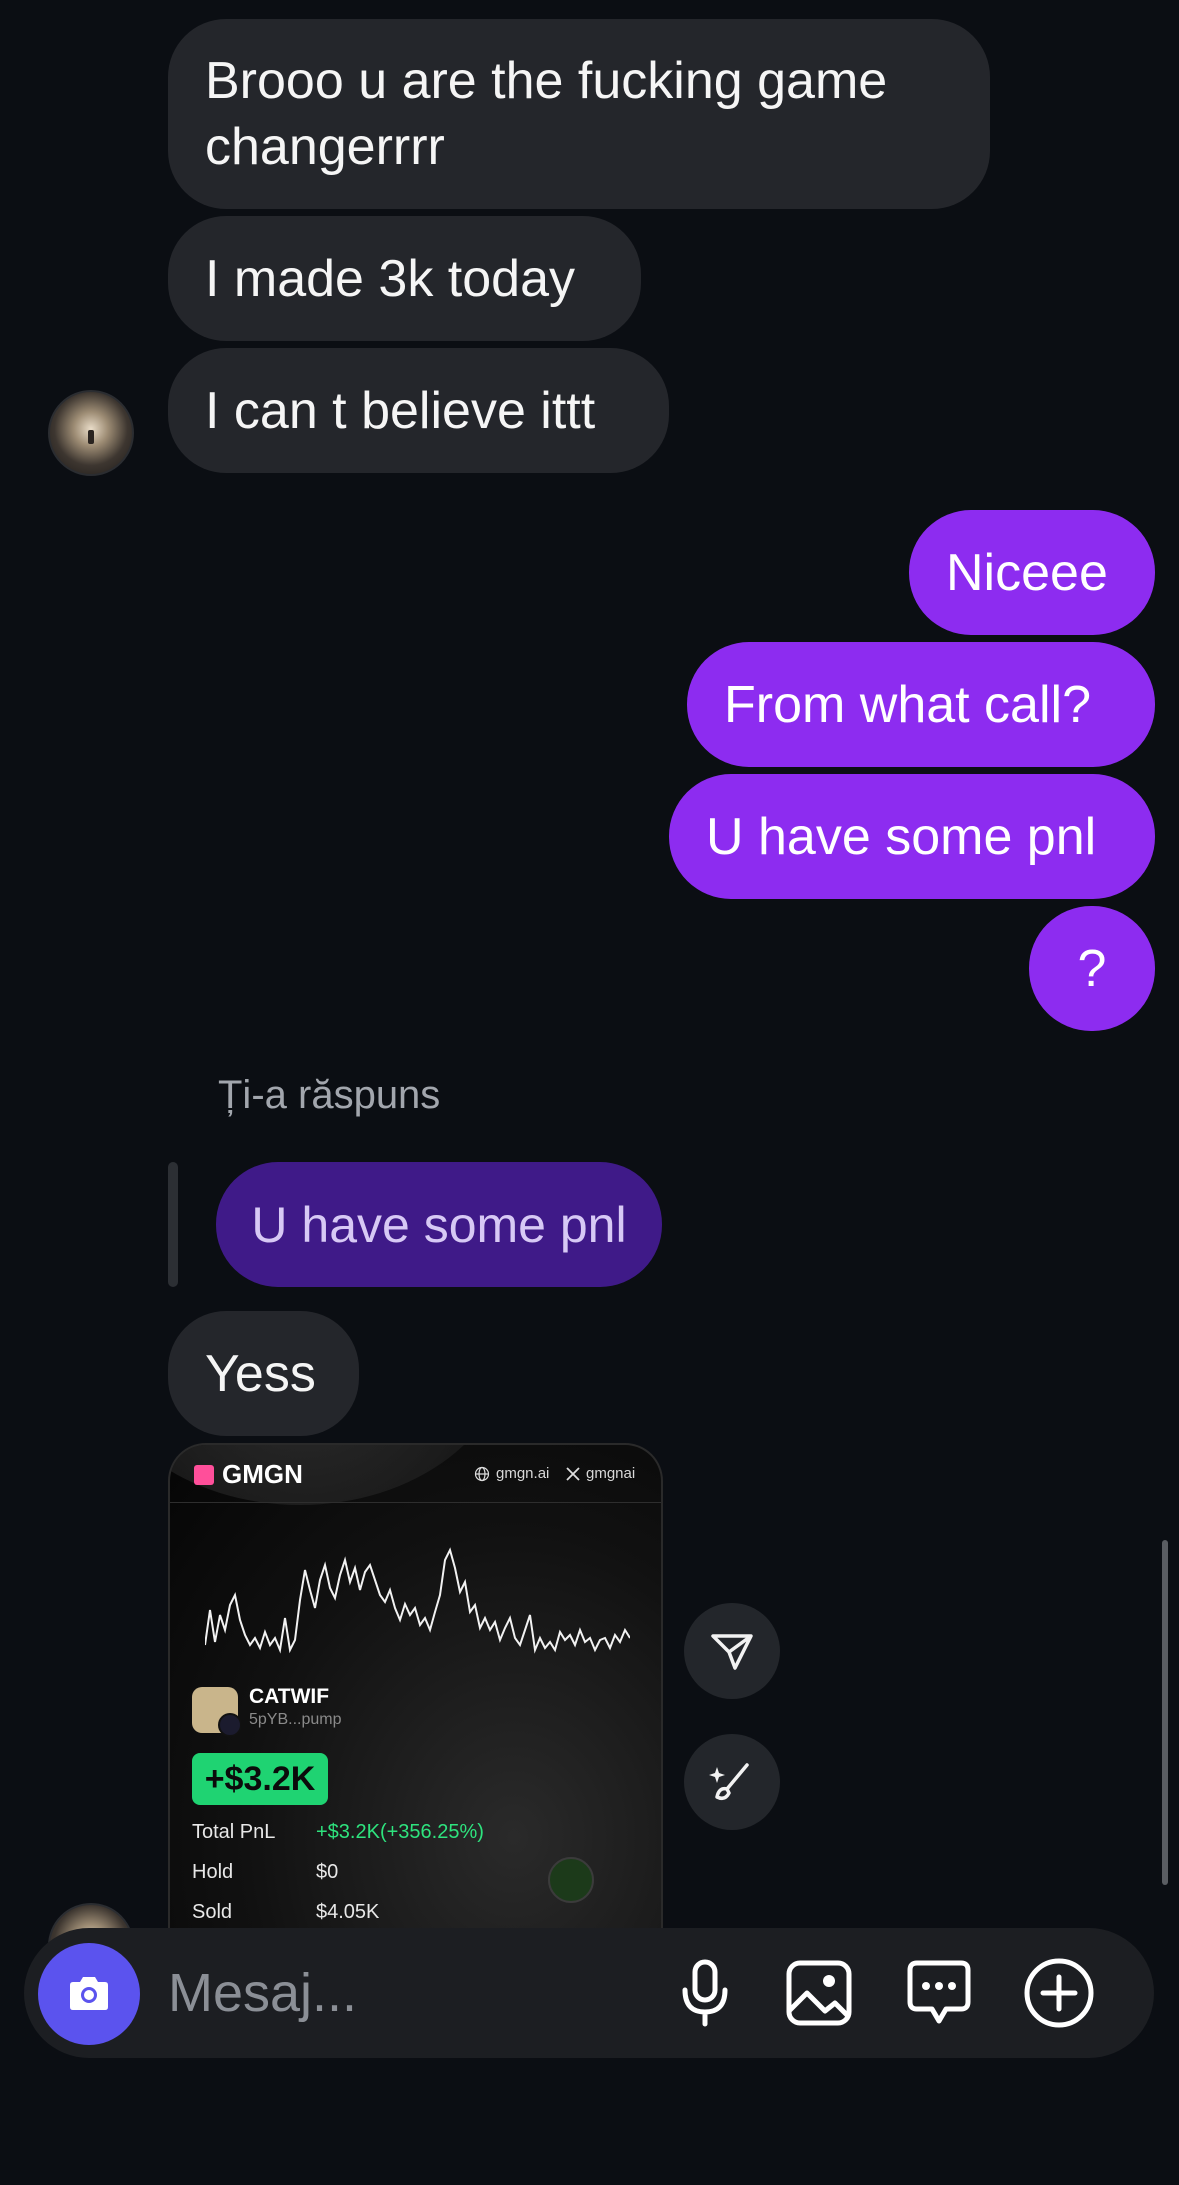 This screenshot has height=2185, width=1179. Describe the element at coordinates (400, 410) in the screenshot. I see `message-text: I can t believe ittt` at that location.